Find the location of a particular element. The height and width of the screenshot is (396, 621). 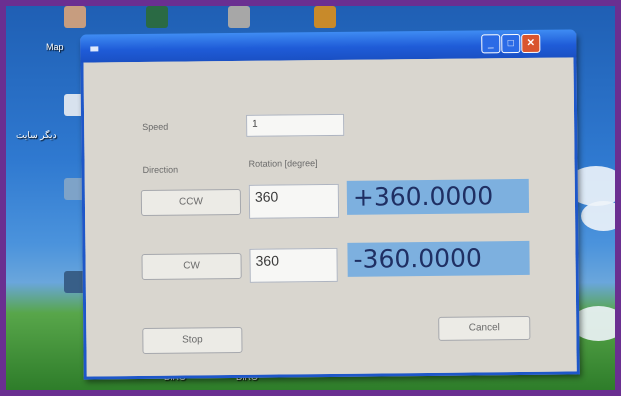

desktop-icon-label: دیگر سایت is located at coordinates (36, 135).